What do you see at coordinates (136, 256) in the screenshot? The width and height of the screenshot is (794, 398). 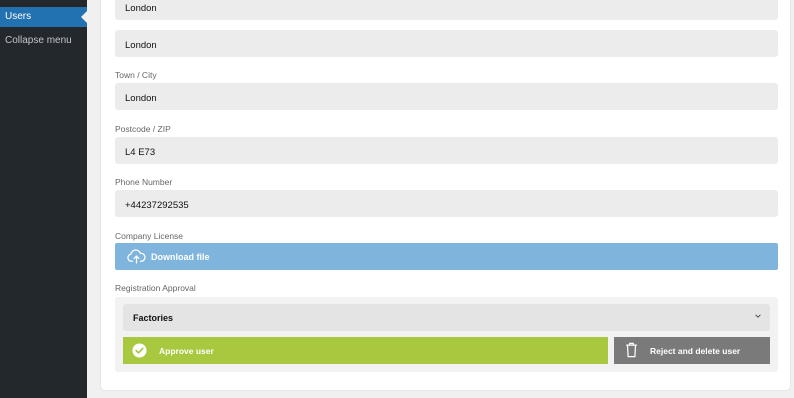 I see `cloud-upload-icon` at bounding box center [136, 256].